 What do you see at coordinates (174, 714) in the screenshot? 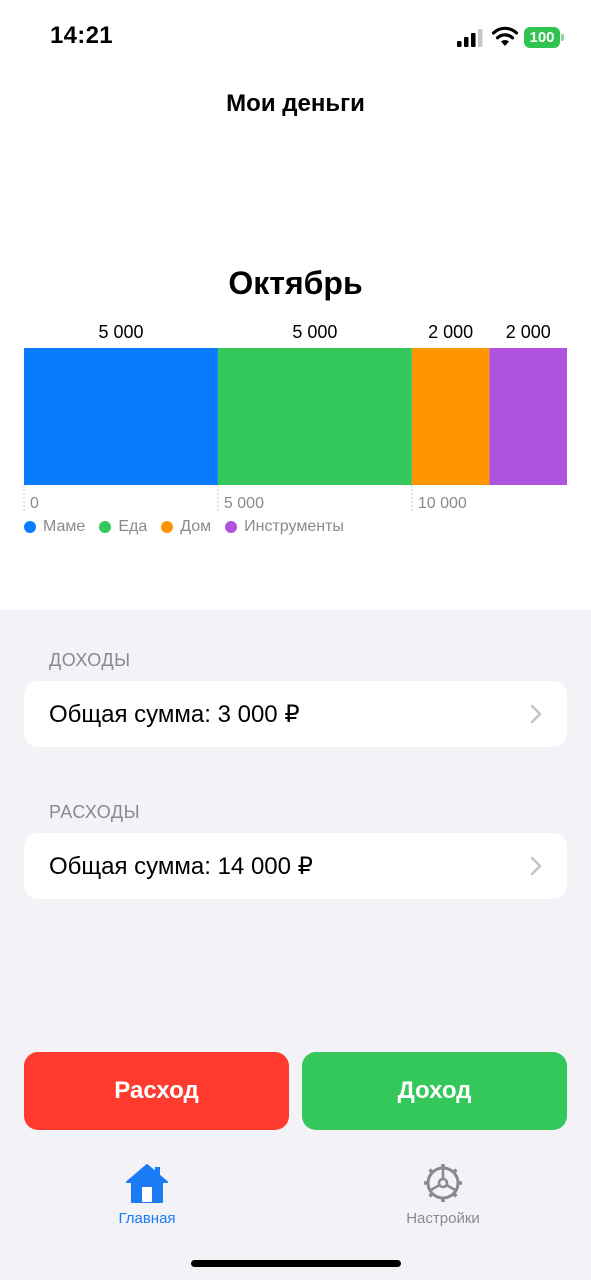
I see `income-total-label: Общая сумма: 3 000 ₽` at bounding box center [174, 714].